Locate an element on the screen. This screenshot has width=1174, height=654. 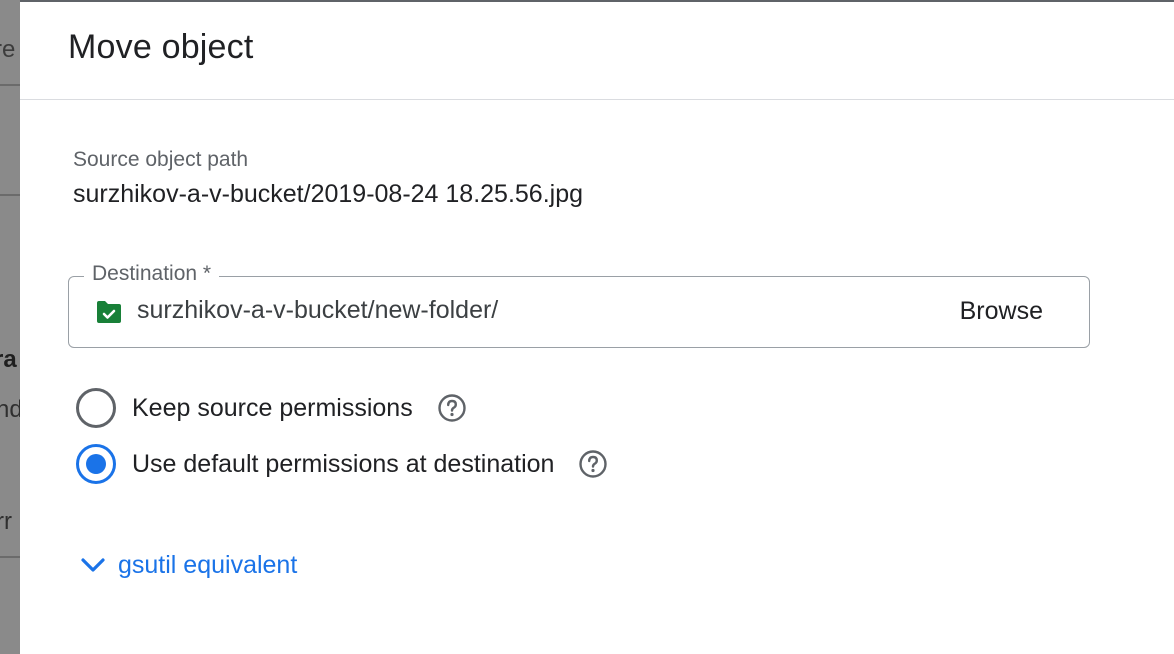
gsutil-equivalent-toggle: gsutil equivalent is located at coordinates (187, 565).